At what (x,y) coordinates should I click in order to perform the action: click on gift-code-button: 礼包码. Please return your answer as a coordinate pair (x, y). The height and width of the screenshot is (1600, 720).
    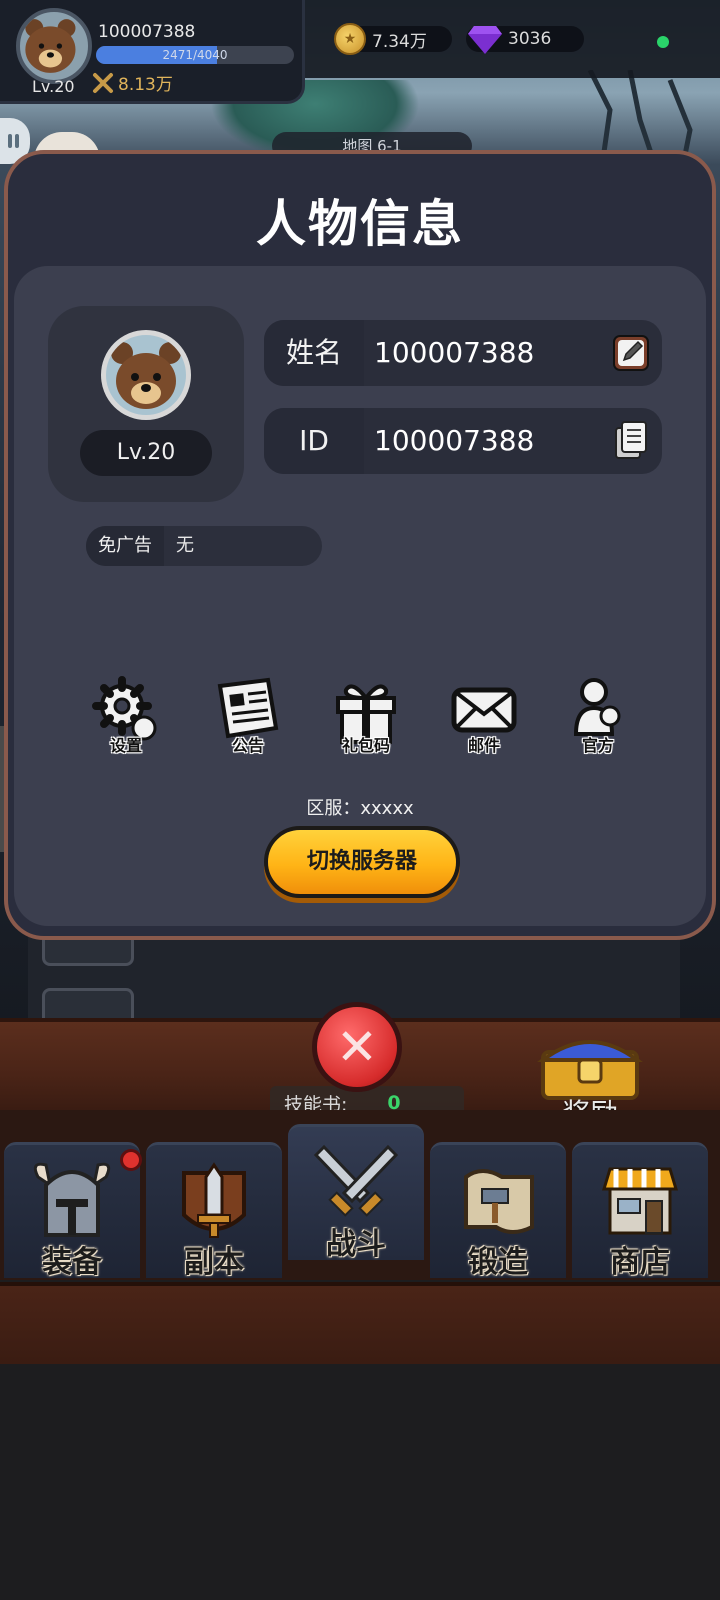
    Looking at the image, I should click on (366, 721).